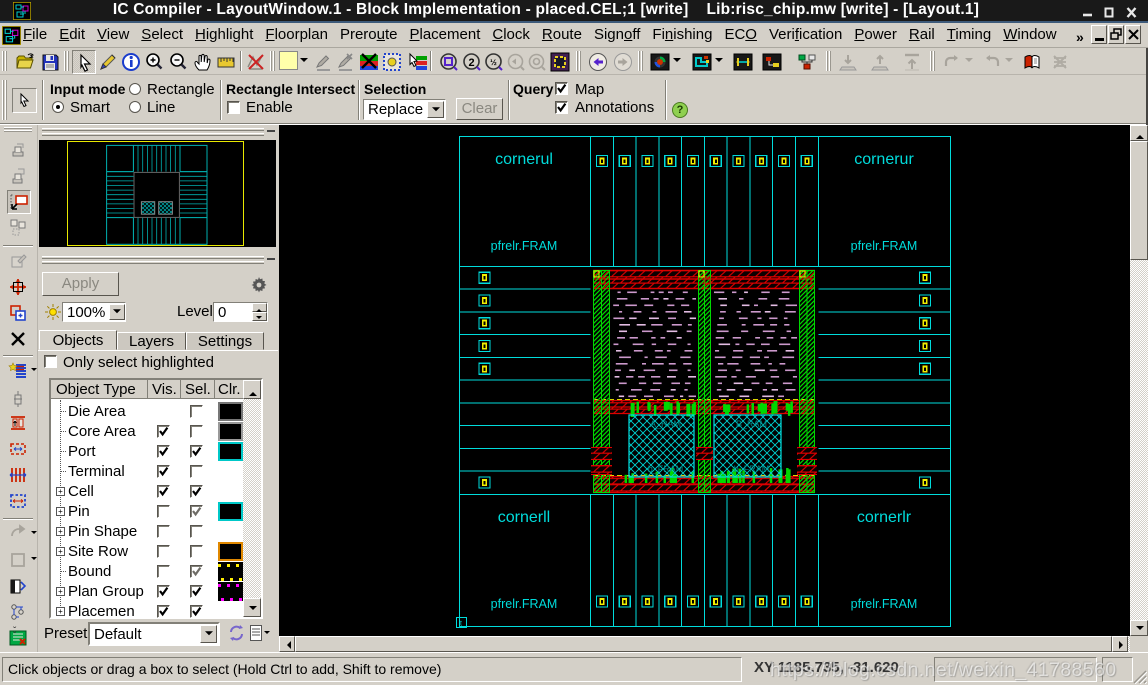 The image size is (1148, 685). Describe the element at coordinates (884, 517) in the screenshot. I see `svg-text: cornerlr` at that location.